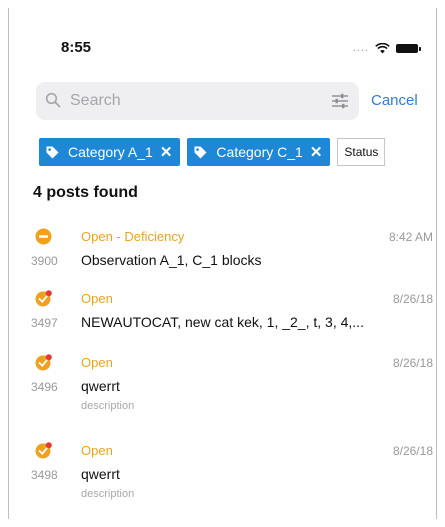 This screenshot has height=527, width=445. I want to click on deficiency-icon, so click(43, 236).